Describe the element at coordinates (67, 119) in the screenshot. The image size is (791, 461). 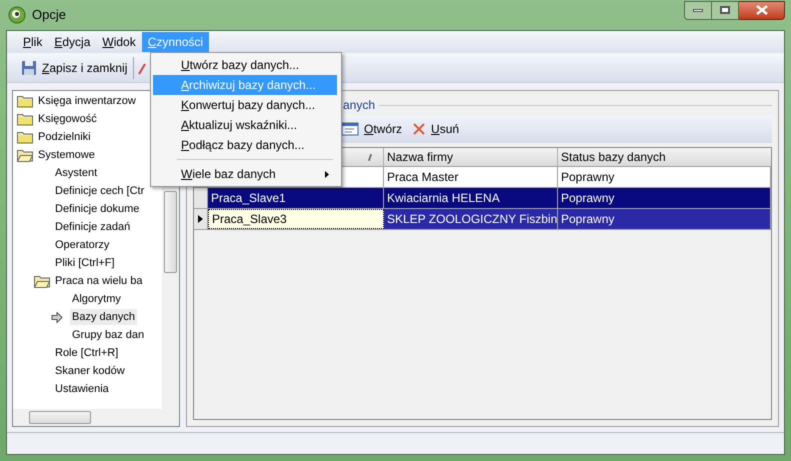
I see `tree-item: Księgowość` at that location.